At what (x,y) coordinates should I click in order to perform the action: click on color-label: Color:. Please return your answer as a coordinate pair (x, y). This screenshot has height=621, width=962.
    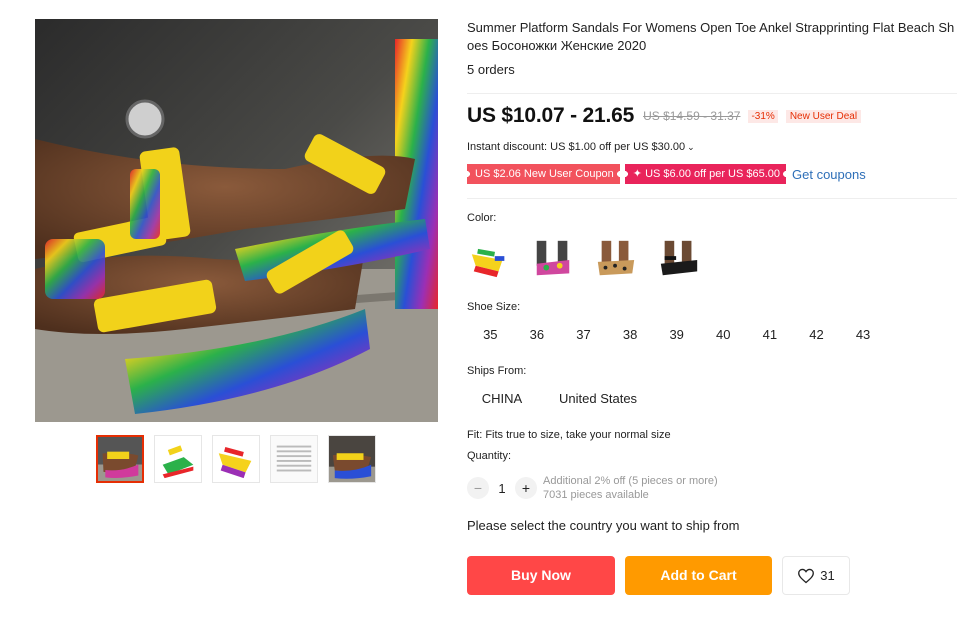
    Looking at the image, I should click on (482, 218).